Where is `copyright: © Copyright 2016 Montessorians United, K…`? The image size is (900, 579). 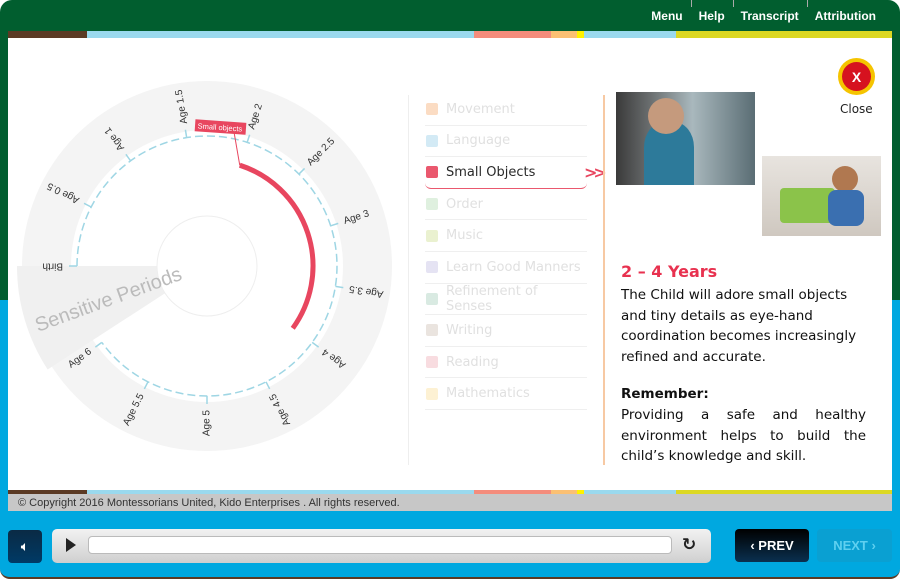
copyright: © Copyright 2016 Montessorians United, K… is located at coordinates (450, 502).